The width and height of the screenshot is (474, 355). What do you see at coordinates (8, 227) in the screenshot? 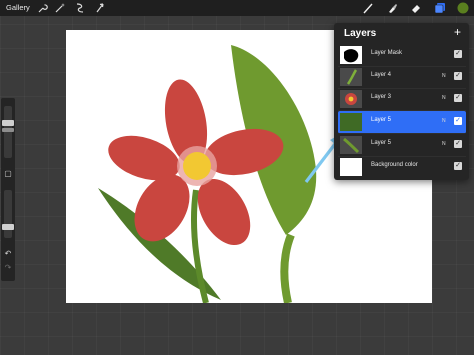
I see `opacity-knob` at bounding box center [8, 227].